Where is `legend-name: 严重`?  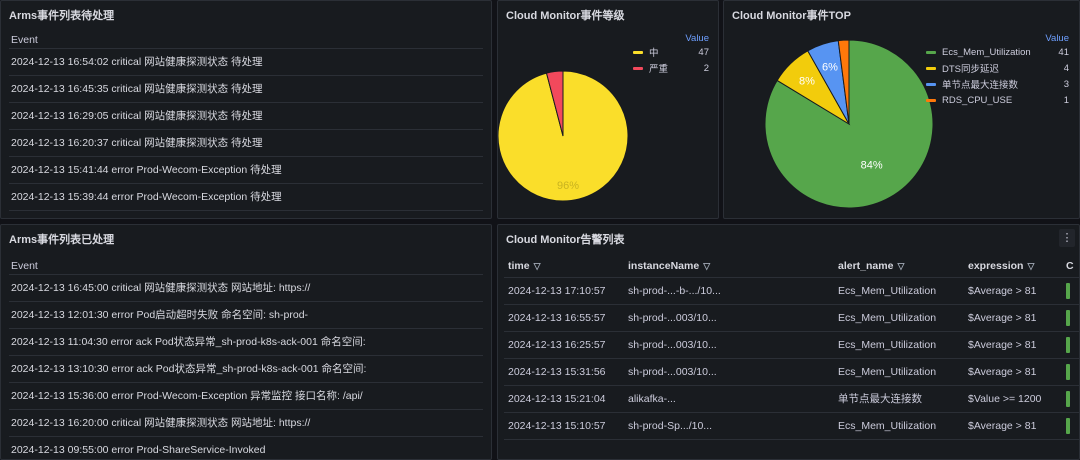 legend-name: 严重 is located at coordinates (659, 69).